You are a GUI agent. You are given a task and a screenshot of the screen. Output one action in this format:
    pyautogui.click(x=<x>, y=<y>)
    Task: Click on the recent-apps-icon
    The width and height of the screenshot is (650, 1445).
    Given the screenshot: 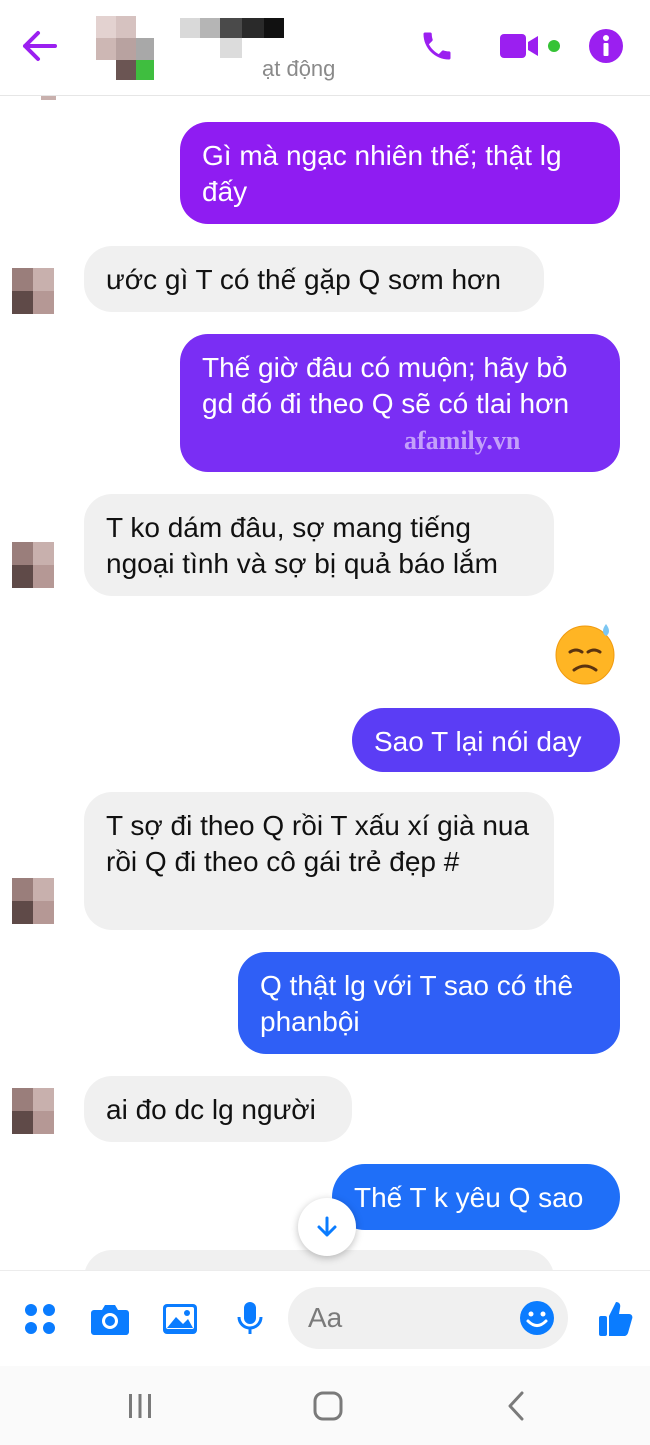 What is the action you would take?
    pyautogui.click(x=140, y=1406)
    